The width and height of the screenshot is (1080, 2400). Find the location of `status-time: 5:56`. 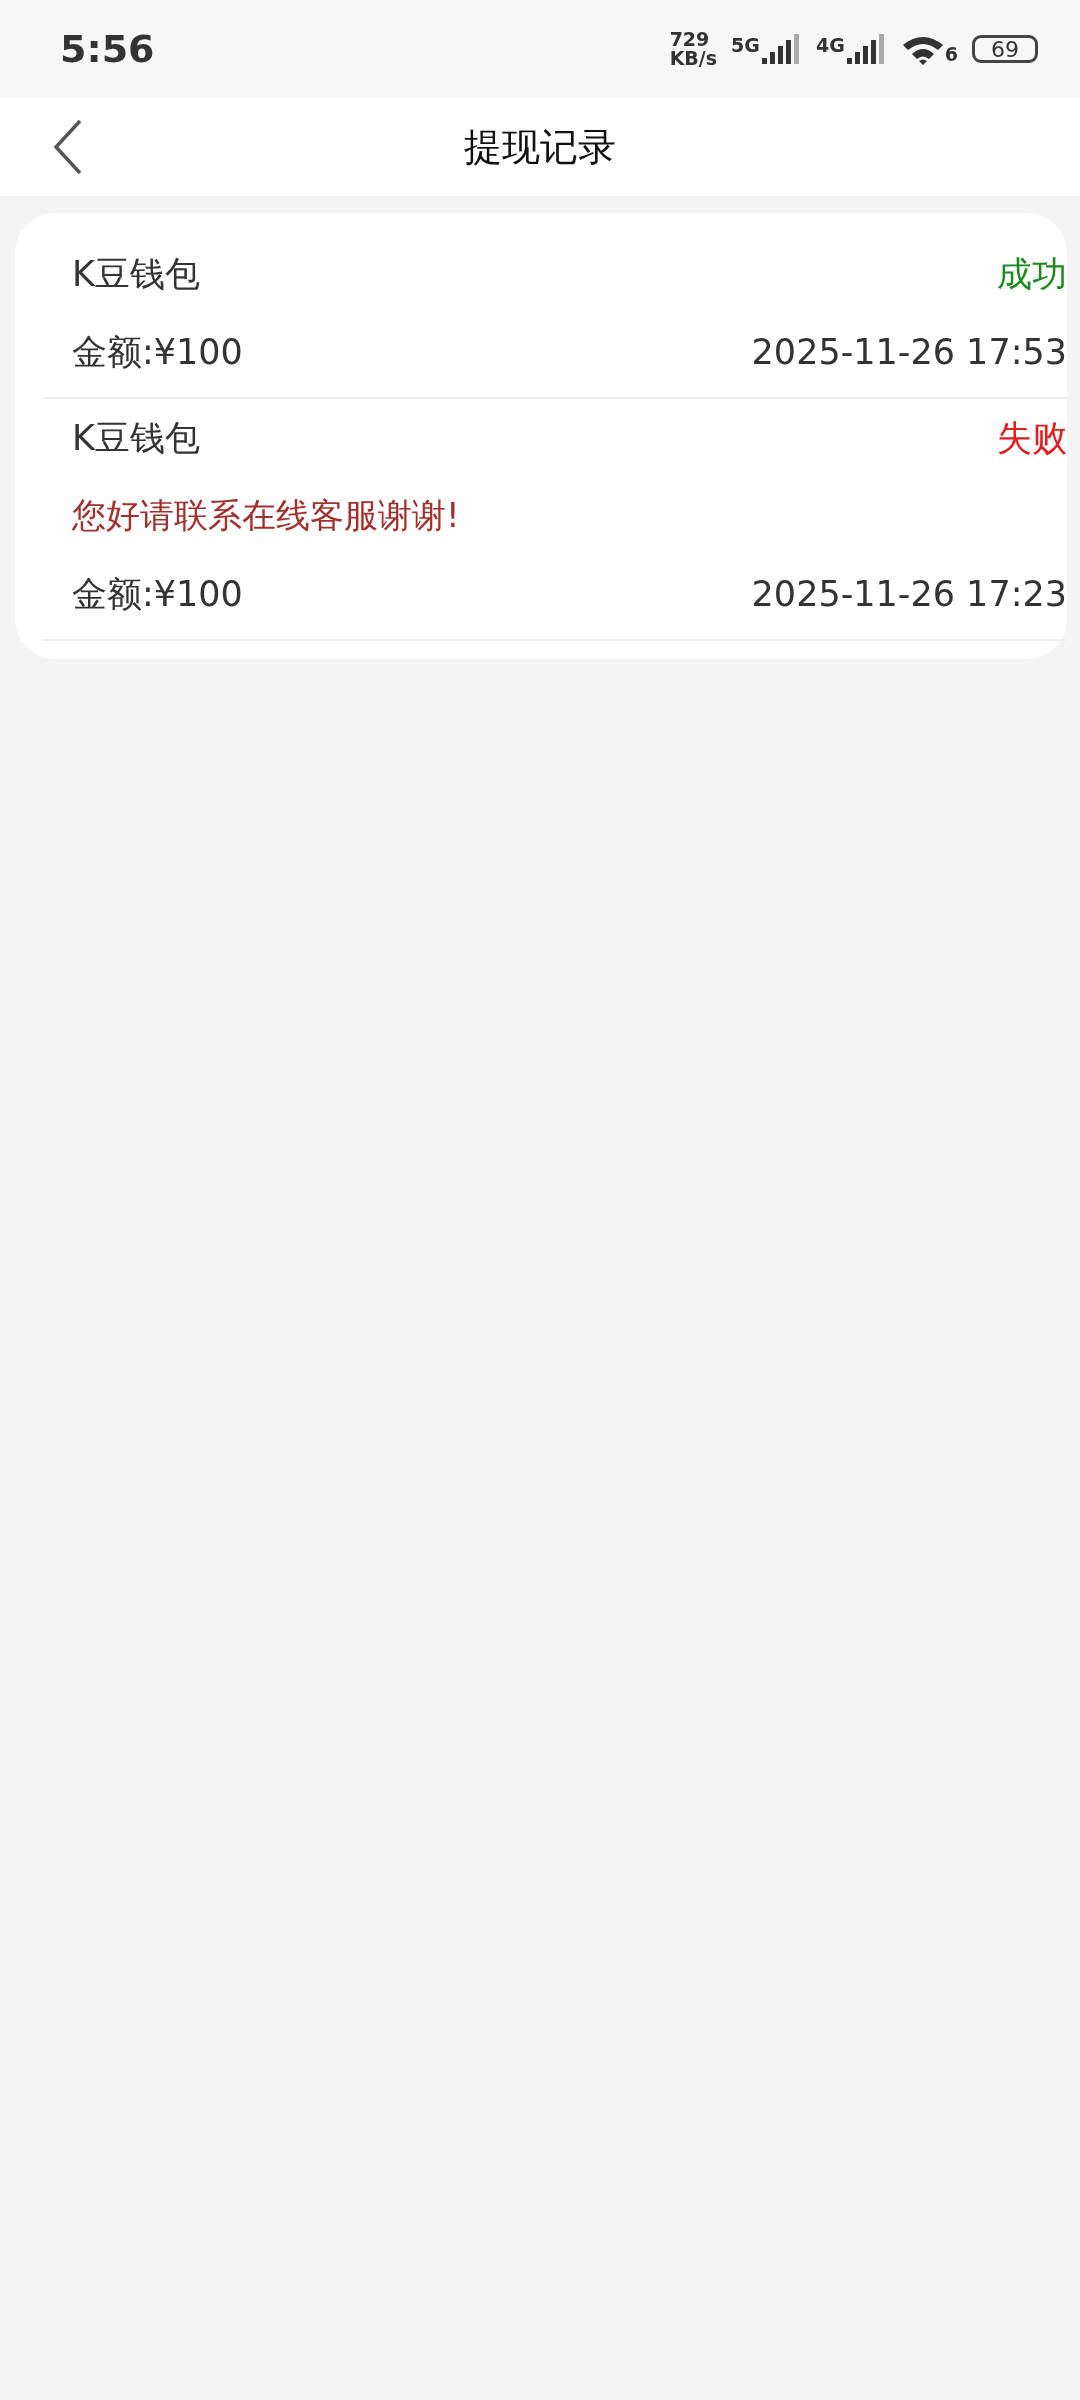

status-time: 5:56 is located at coordinates (107, 49).